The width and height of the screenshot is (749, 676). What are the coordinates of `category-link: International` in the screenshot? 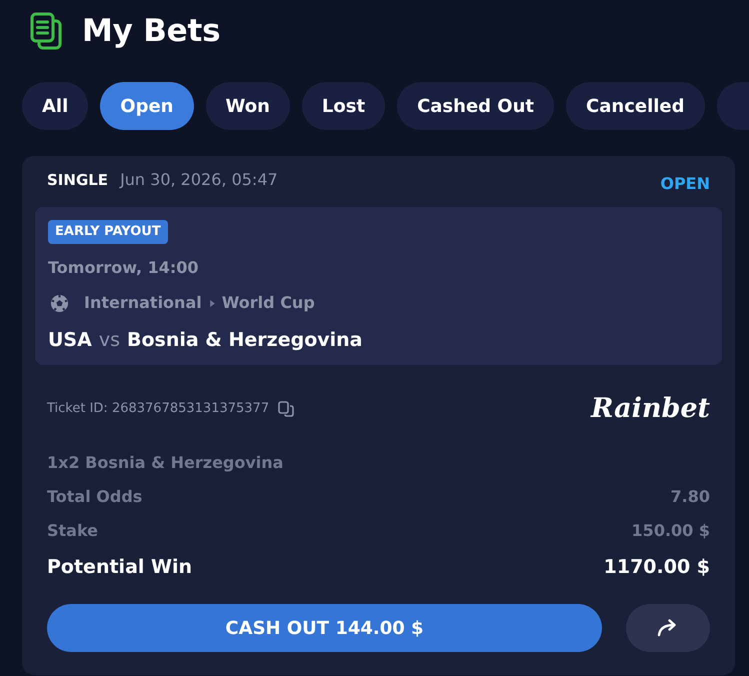 It's located at (143, 303).